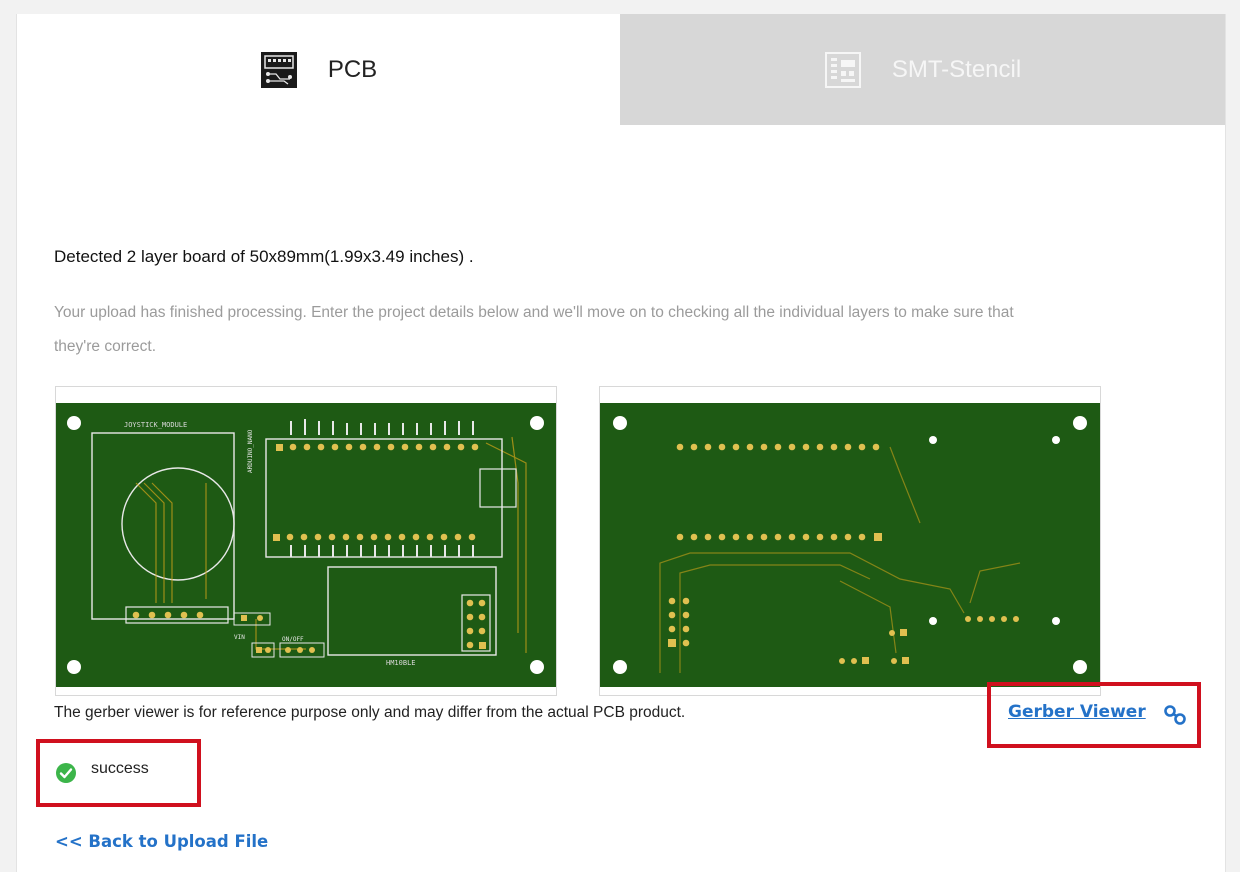 This screenshot has height=872, width=1240. What do you see at coordinates (66, 775) in the screenshot?
I see `check-circle-icon` at bounding box center [66, 775].